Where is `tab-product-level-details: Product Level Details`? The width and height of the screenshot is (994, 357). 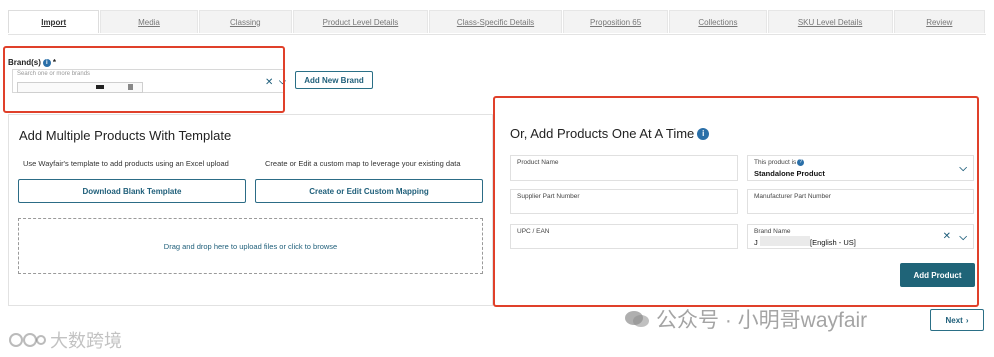 tab-product-level-details: Product Level Details is located at coordinates (360, 21).